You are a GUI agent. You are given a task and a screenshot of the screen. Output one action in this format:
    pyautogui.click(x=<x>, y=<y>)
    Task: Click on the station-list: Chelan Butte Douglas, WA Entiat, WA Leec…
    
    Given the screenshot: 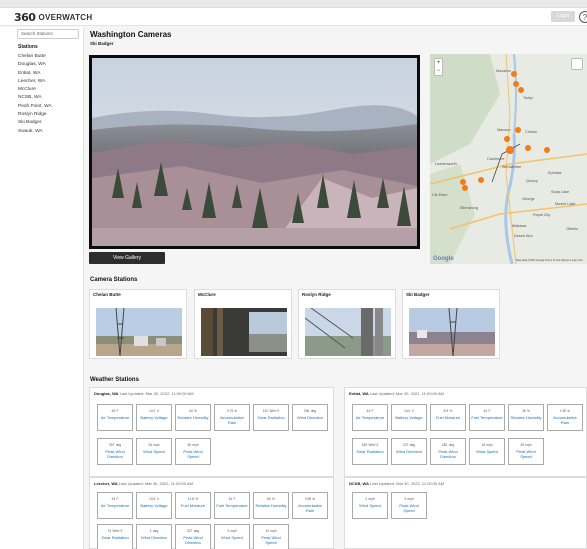 What is the action you would take?
    pyautogui.click(x=35, y=94)
    